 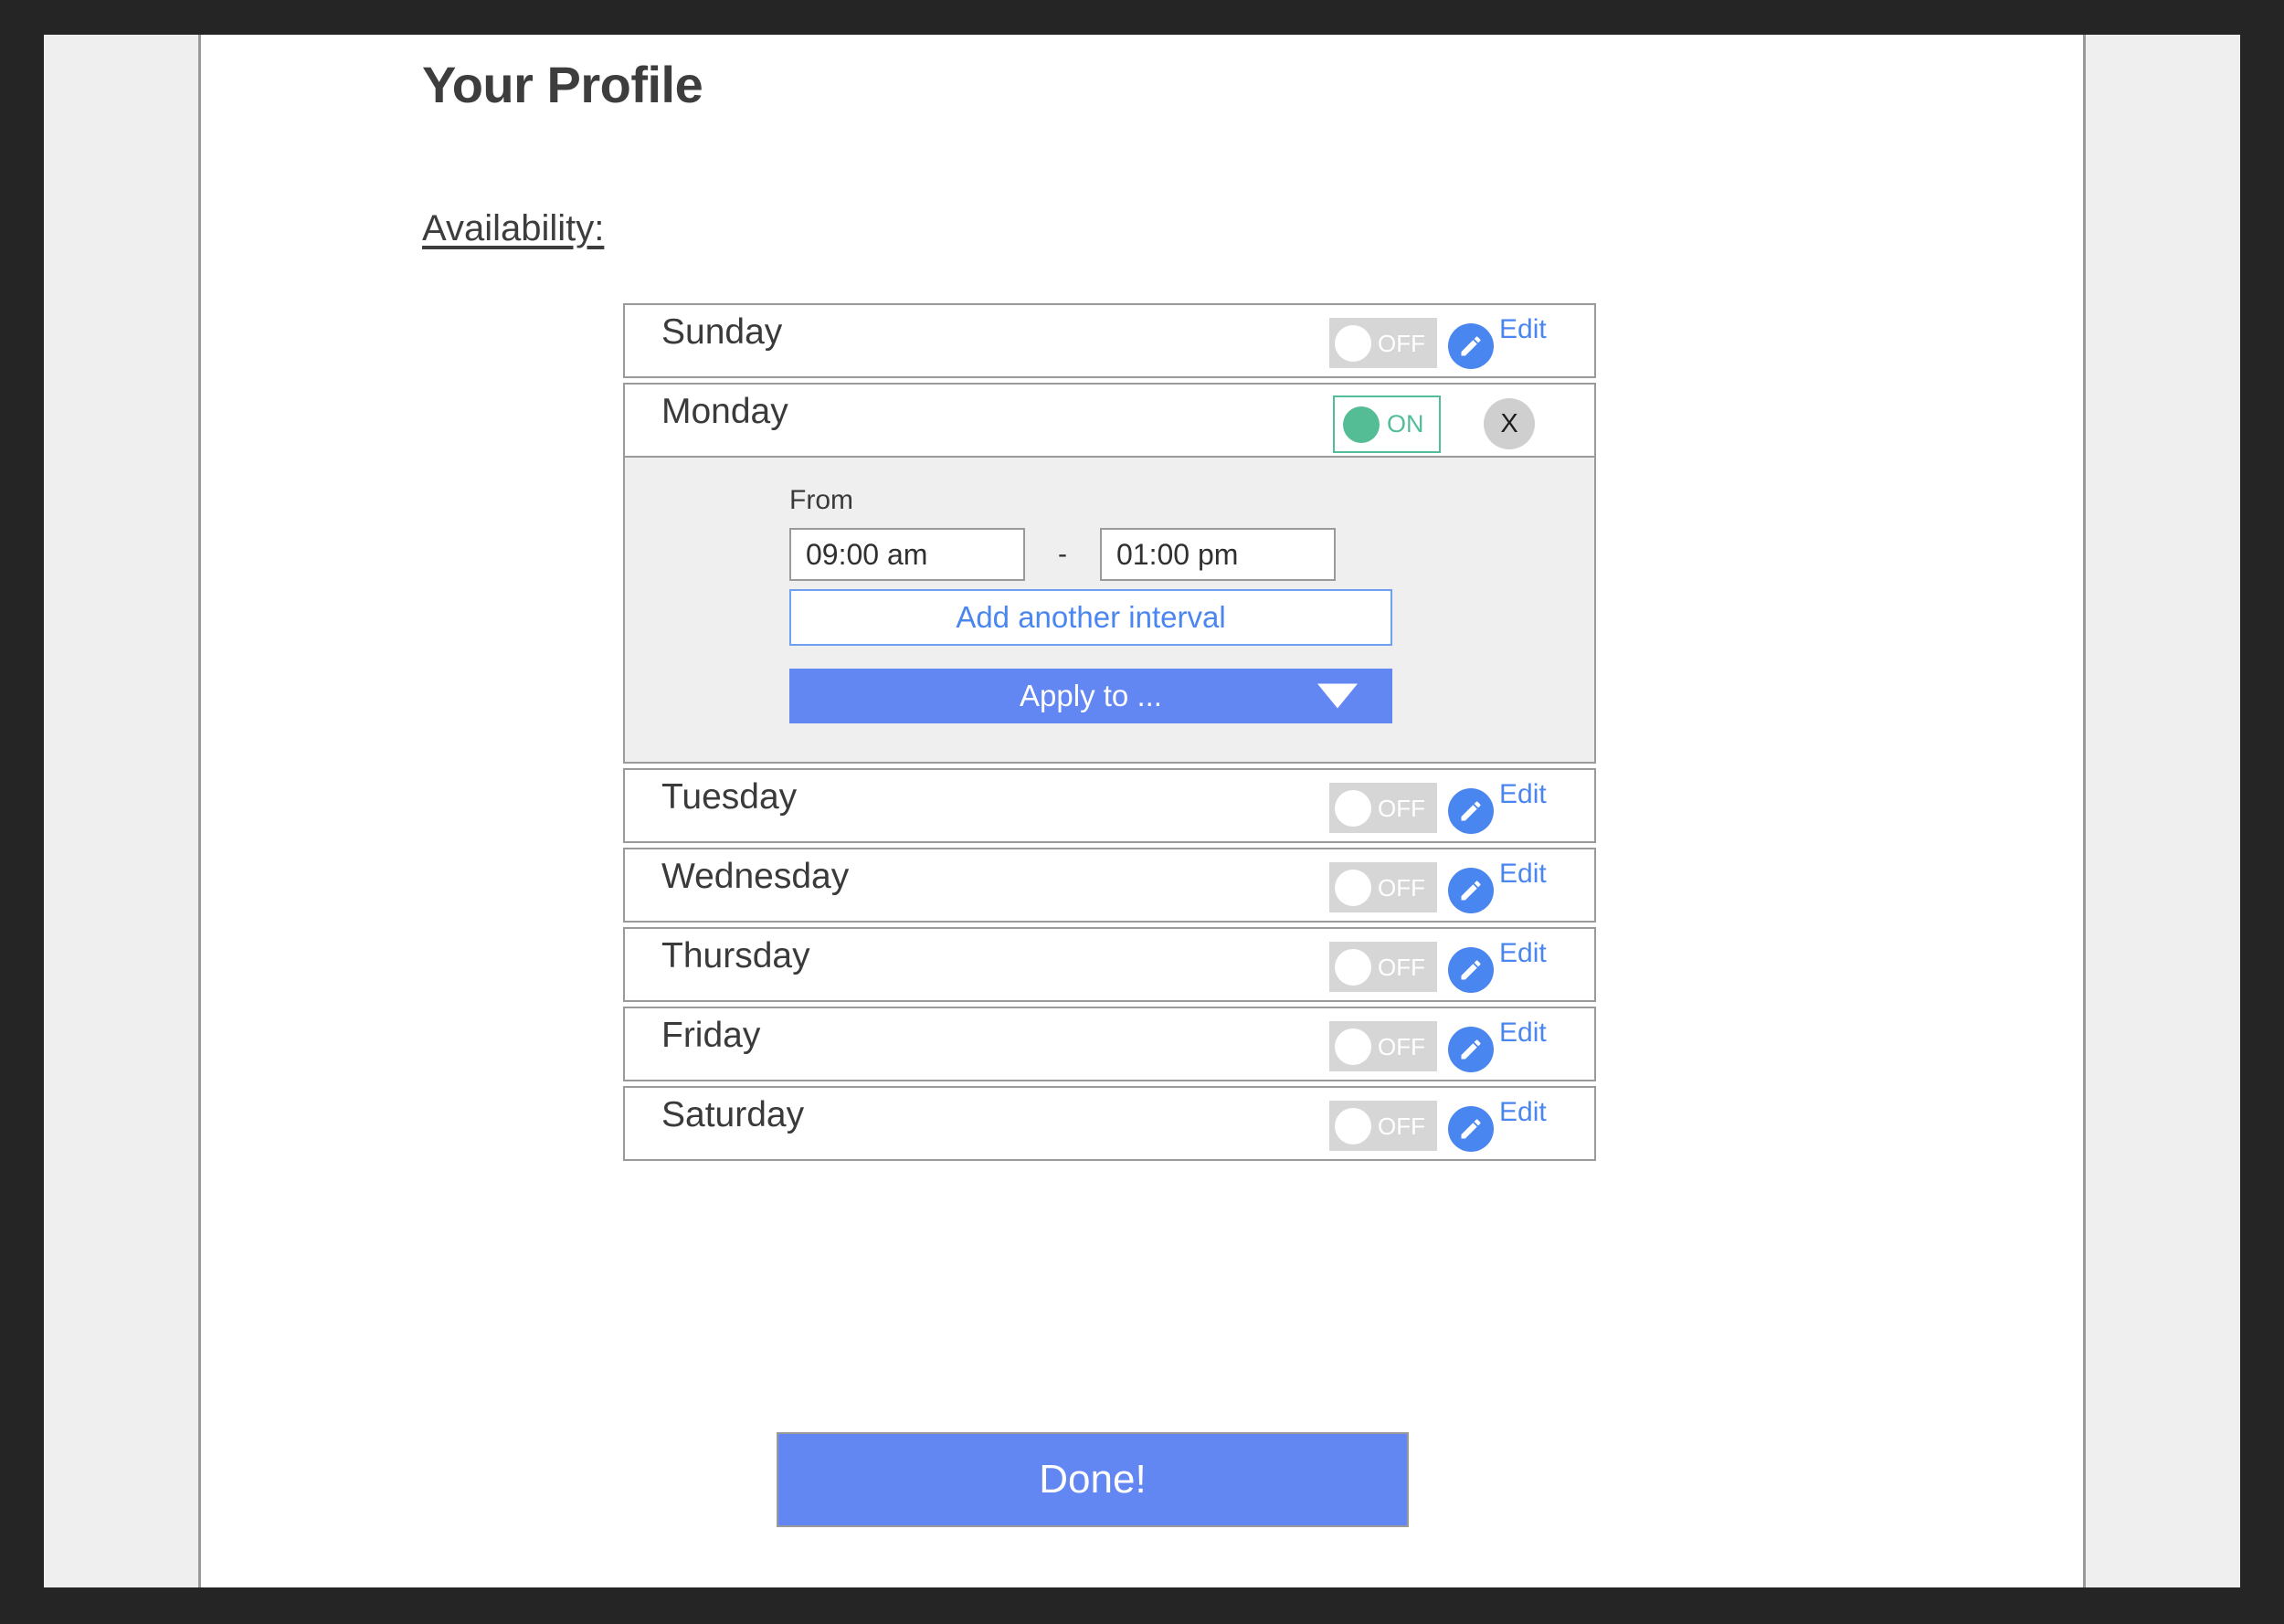 I want to click on availability-toggle-tuesday: OFF, so click(x=1383, y=808).